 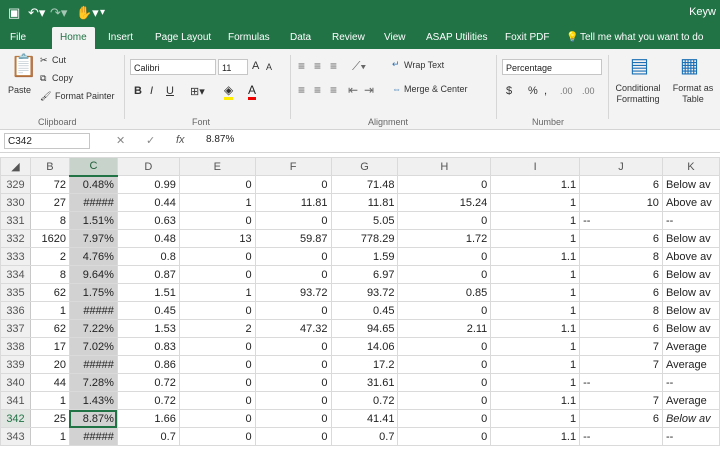 I want to click on row-header: 334, so click(x=15, y=274).